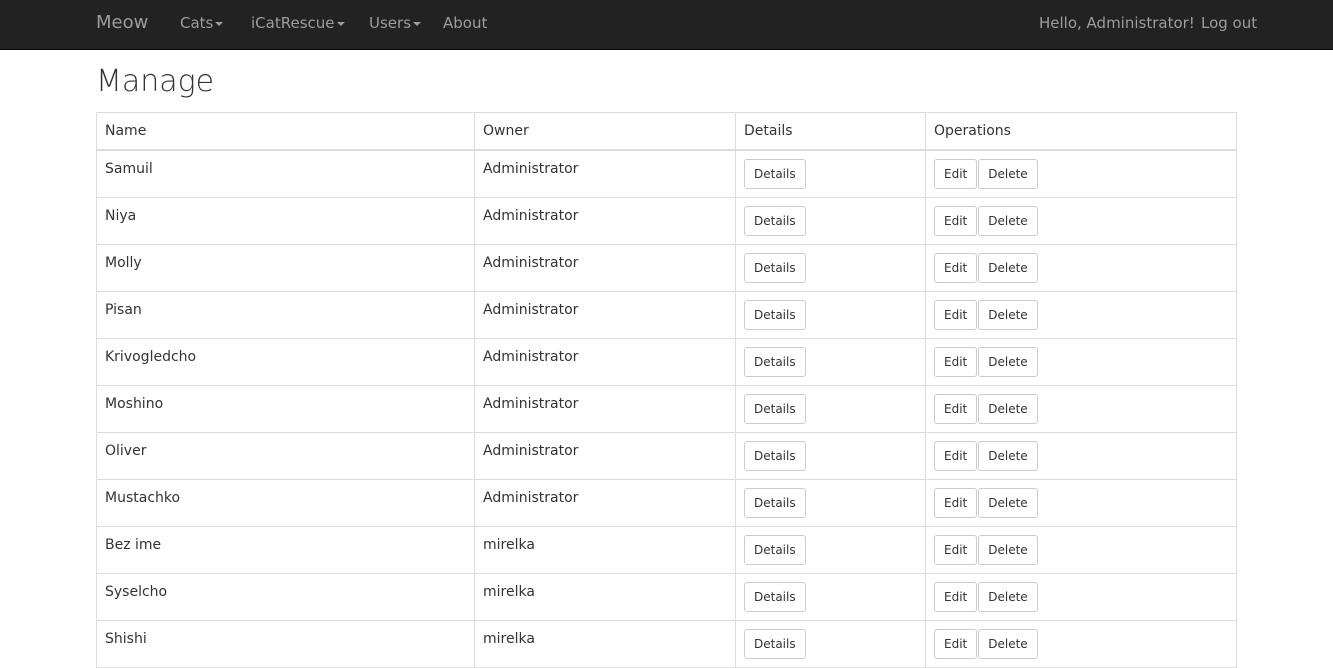 The height and width of the screenshot is (668, 1333). I want to click on cat-name-cell: Oliver, so click(285, 456).